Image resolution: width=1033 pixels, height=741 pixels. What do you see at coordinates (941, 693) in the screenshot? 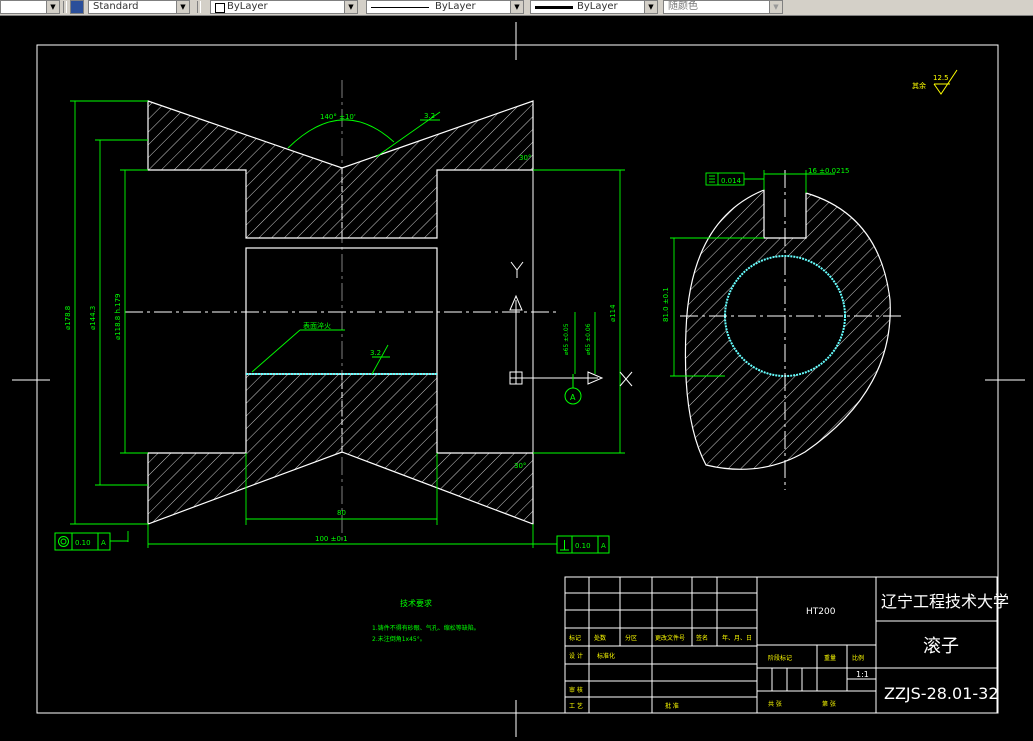
I see `drawing-number: ZZJS-28.01-32` at bounding box center [941, 693].